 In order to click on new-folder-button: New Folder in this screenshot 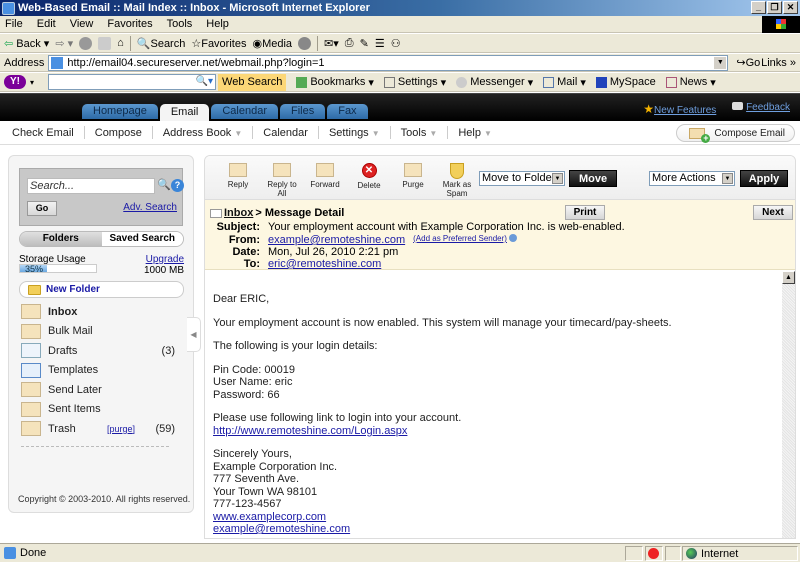, I will do `click(101, 289)`.